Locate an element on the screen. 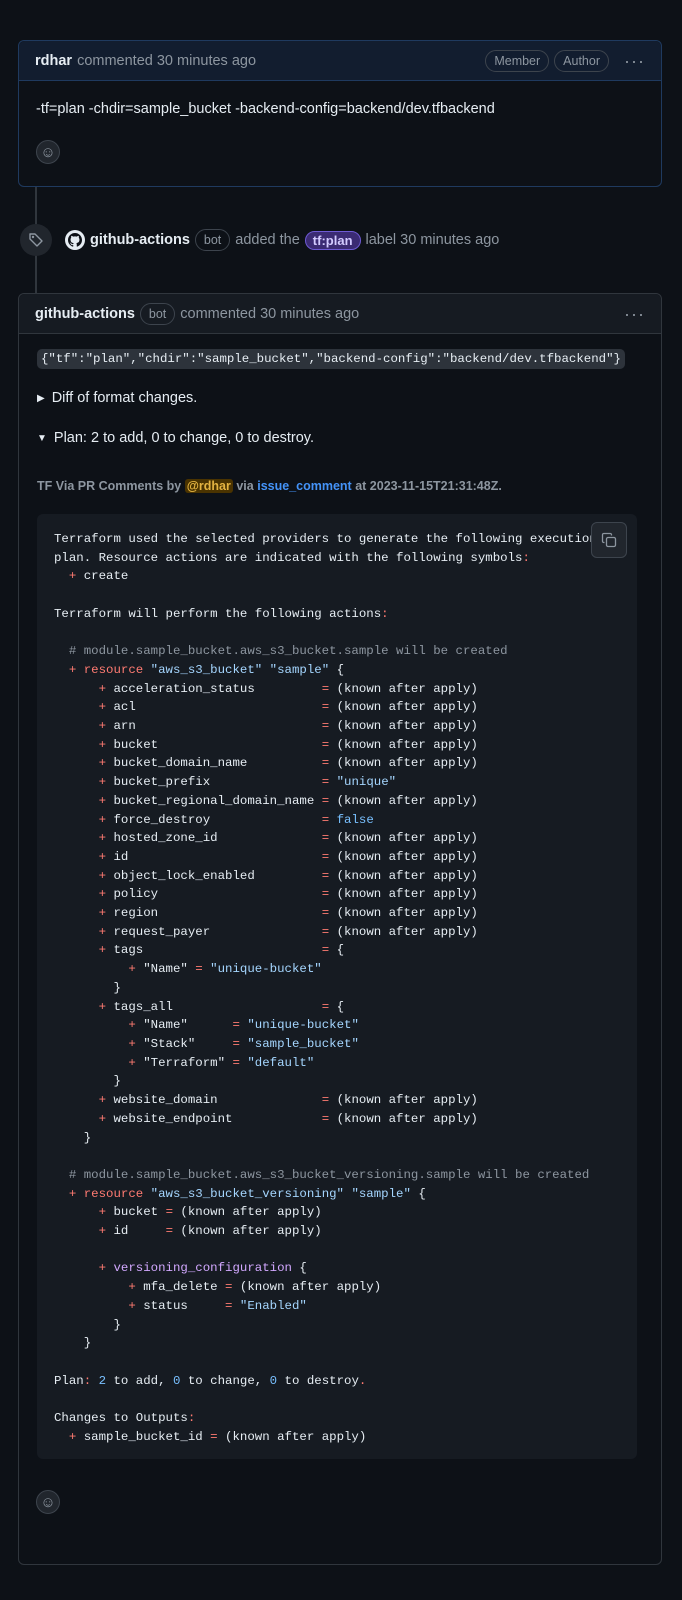  code-token: force_destroy is located at coordinates (214, 819).